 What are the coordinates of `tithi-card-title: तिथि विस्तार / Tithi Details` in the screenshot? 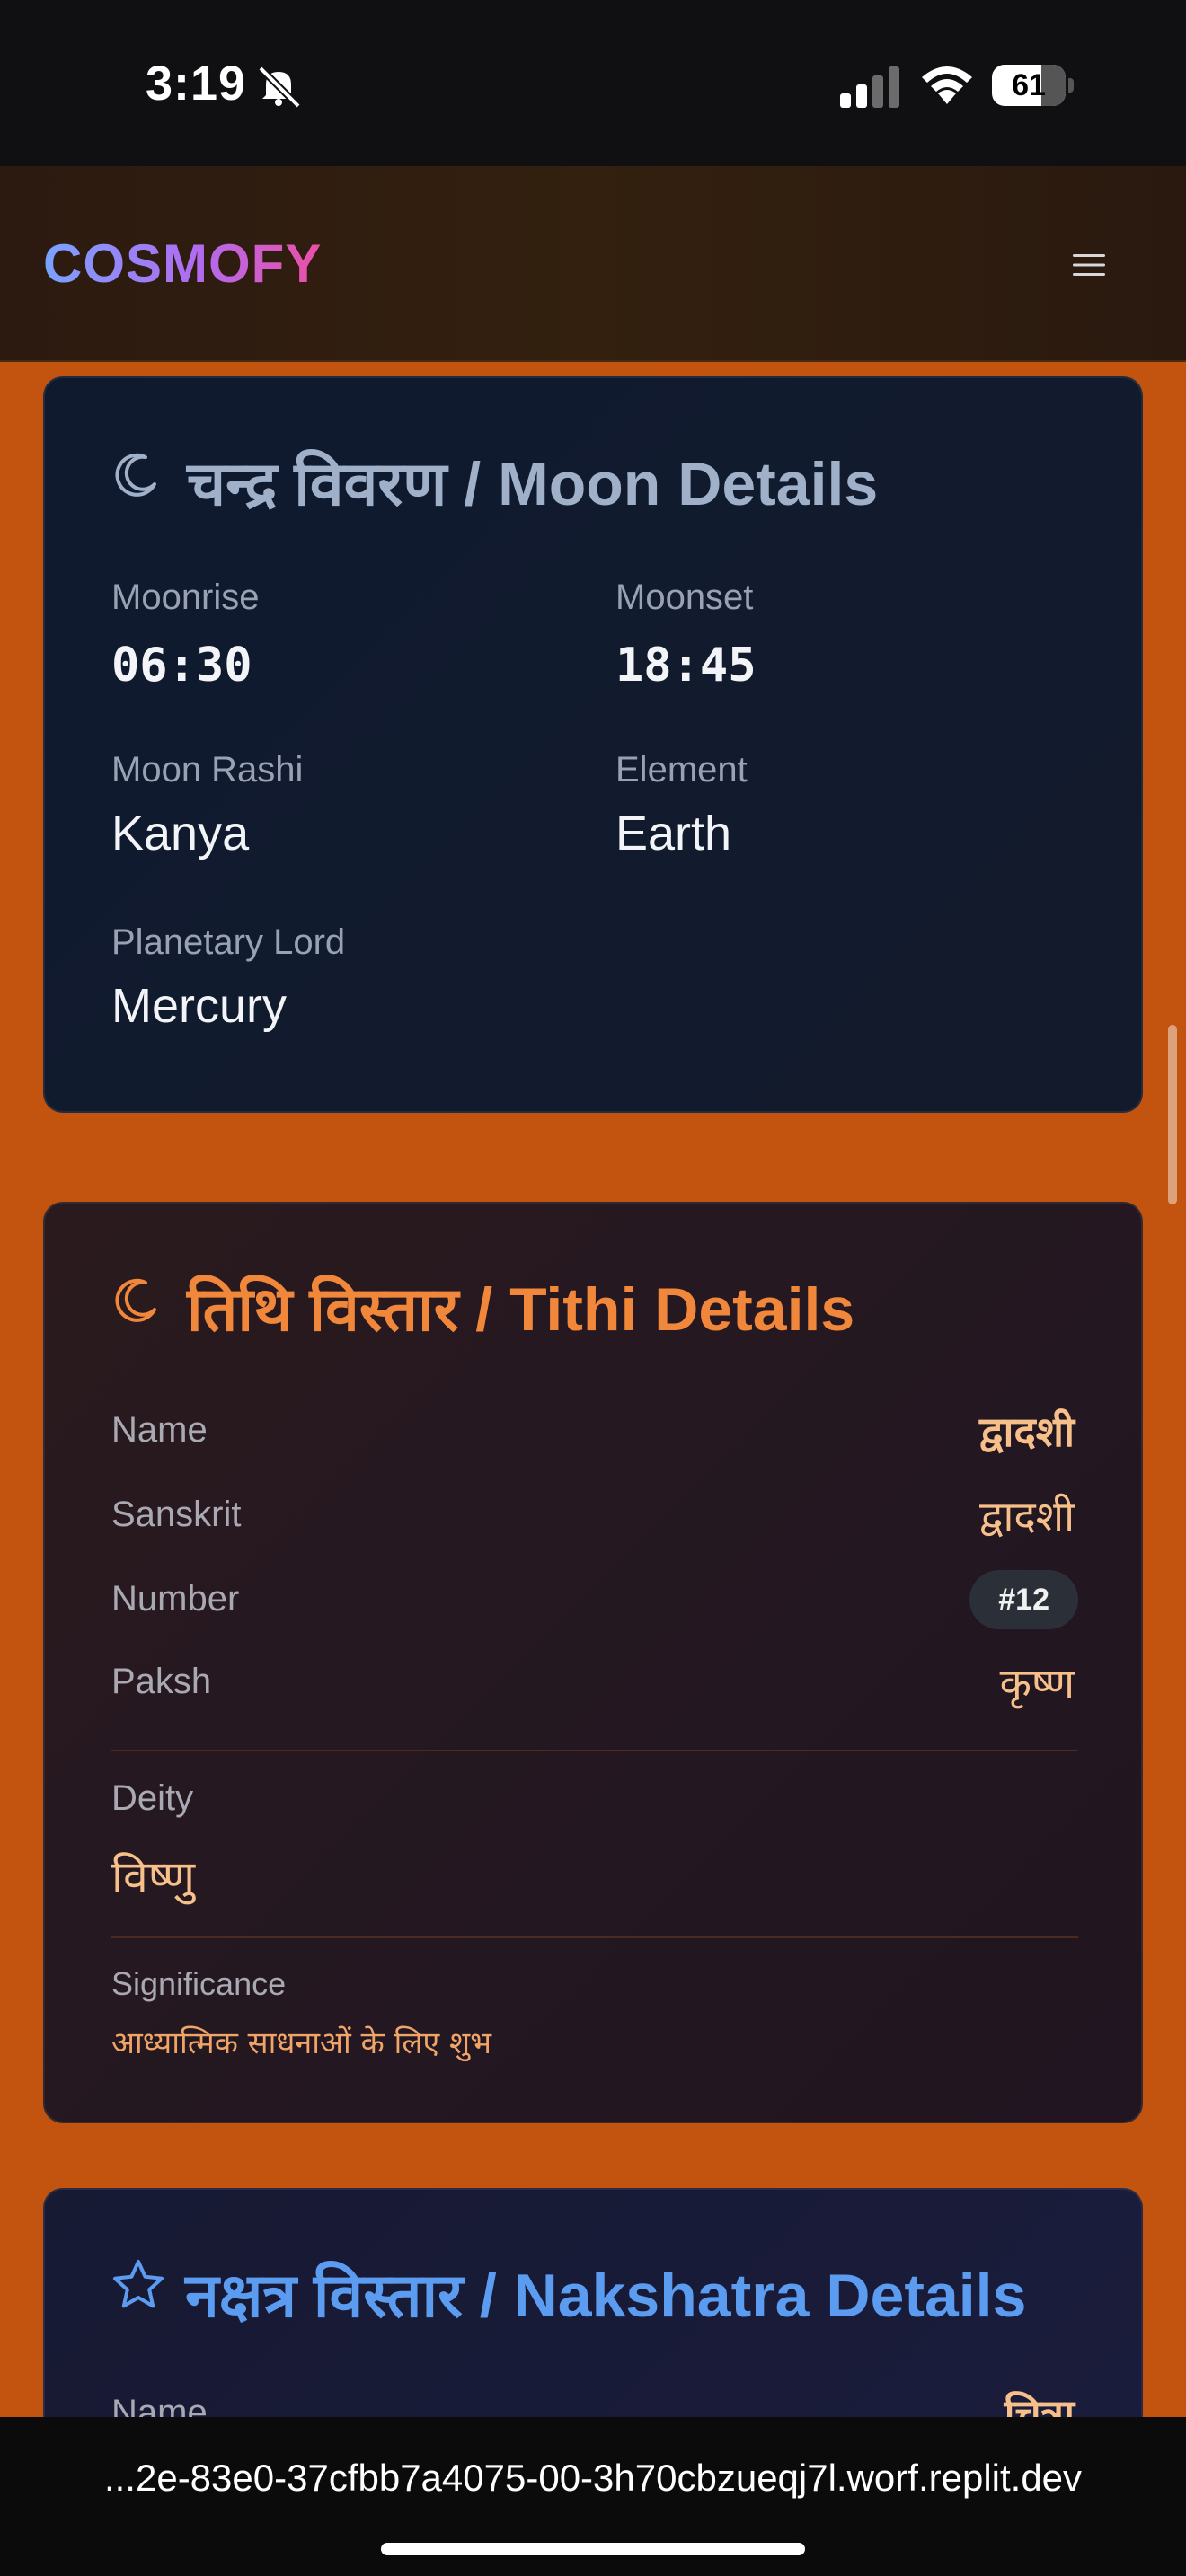 It's located at (521, 1309).